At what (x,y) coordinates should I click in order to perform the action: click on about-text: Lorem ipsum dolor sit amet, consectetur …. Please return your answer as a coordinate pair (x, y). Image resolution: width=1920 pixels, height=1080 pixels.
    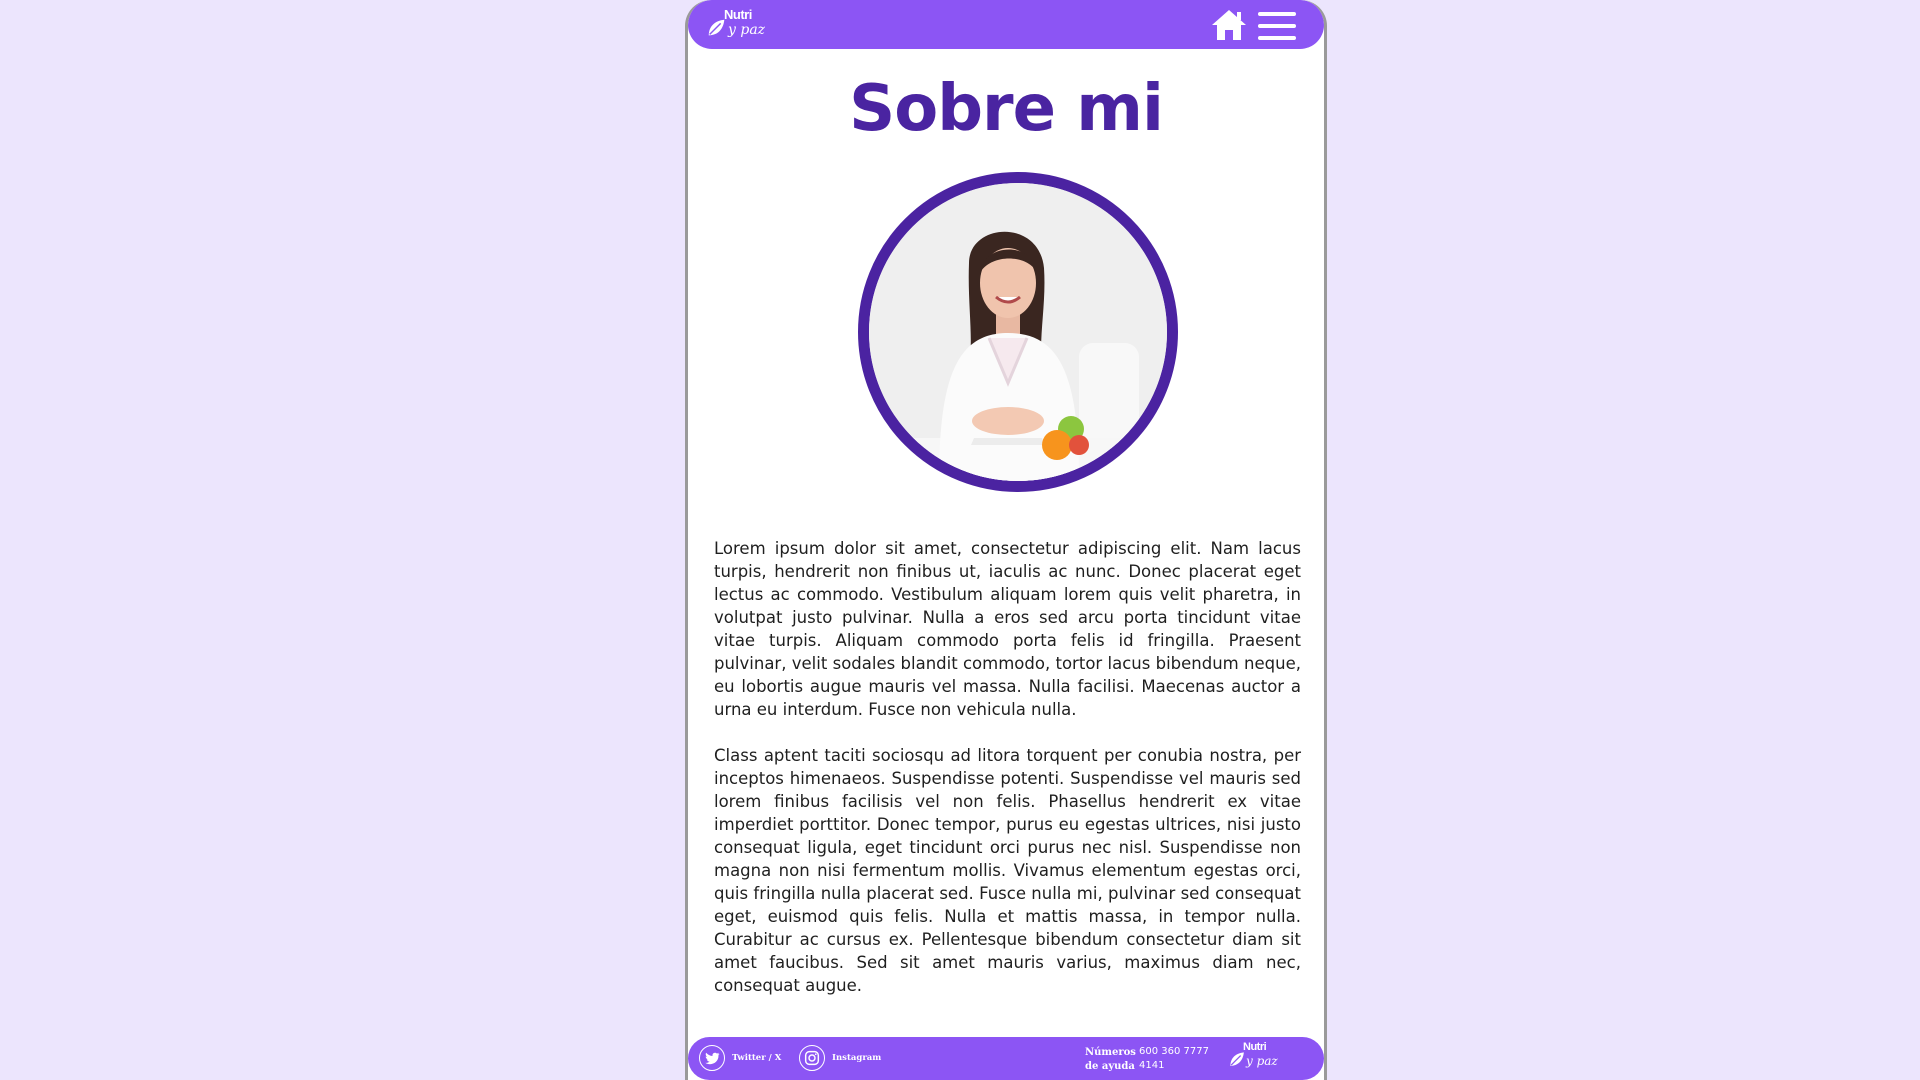
    Looking at the image, I should click on (1007, 778).